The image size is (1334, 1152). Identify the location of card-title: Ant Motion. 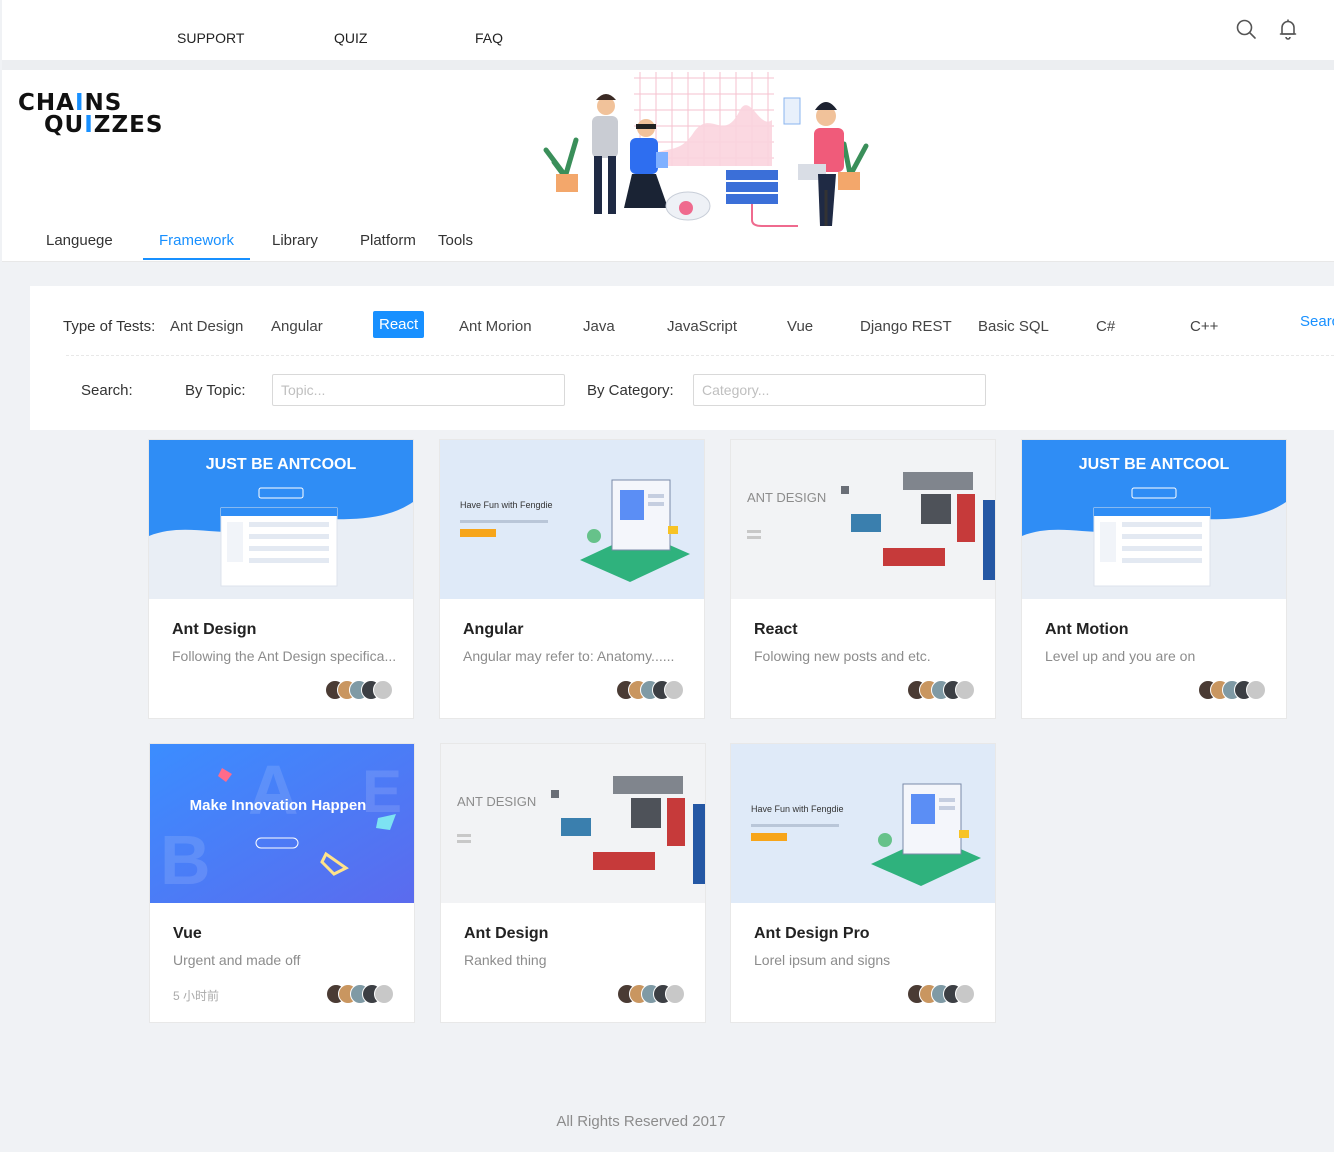
(1087, 630).